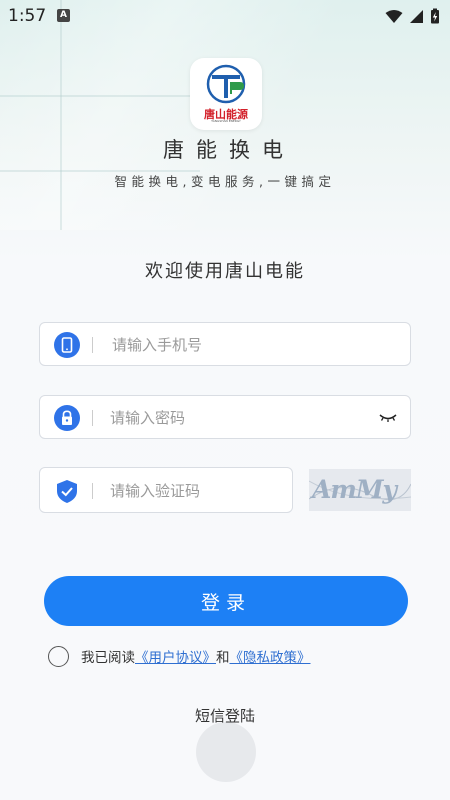 This screenshot has height=800, width=450. I want to click on eye-closed-icon, so click(388, 417).